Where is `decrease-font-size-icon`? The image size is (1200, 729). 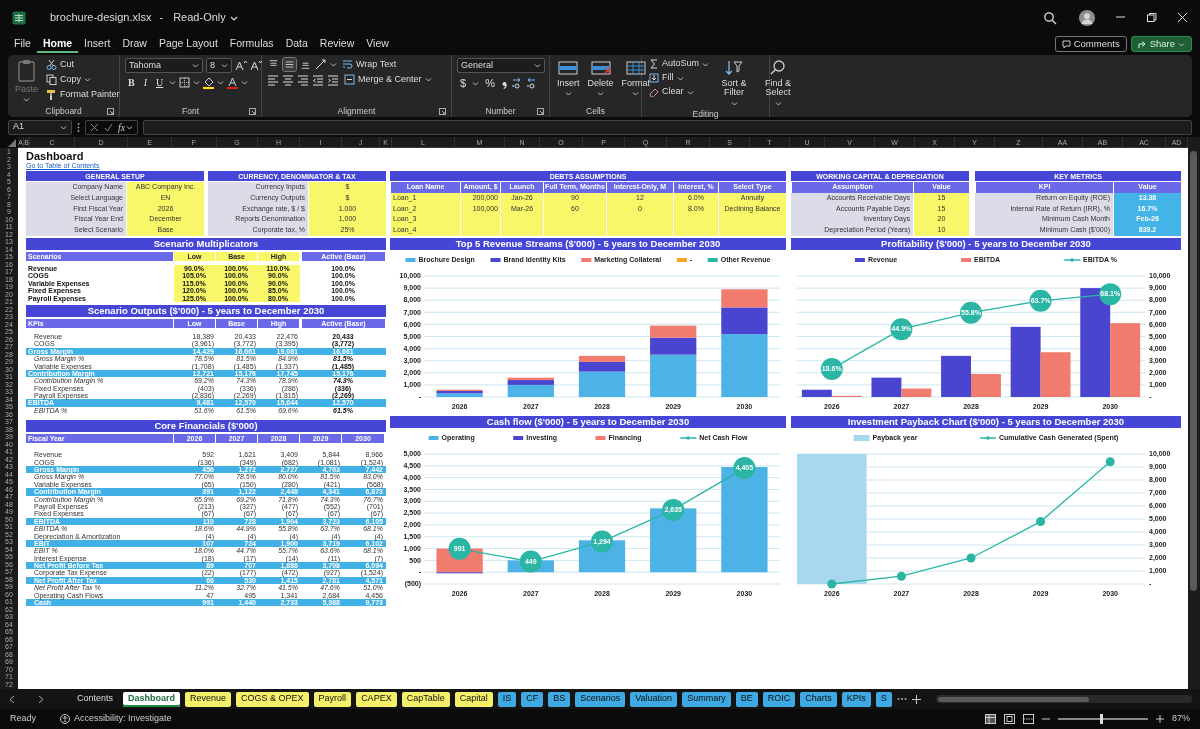
decrease-font-size-icon is located at coordinates (256, 65).